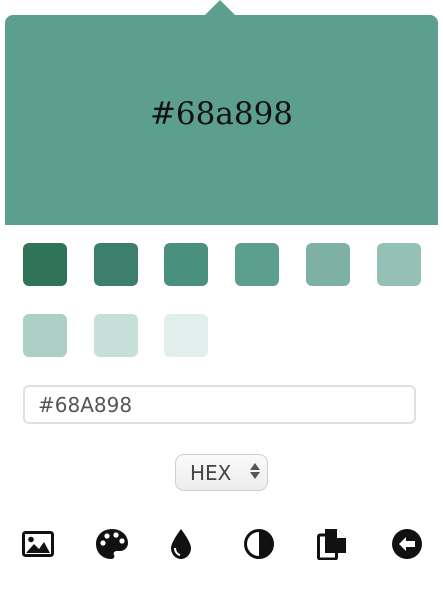  What do you see at coordinates (259, 544) in the screenshot?
I see `contrast-icon` at bounding box center [259, 544].